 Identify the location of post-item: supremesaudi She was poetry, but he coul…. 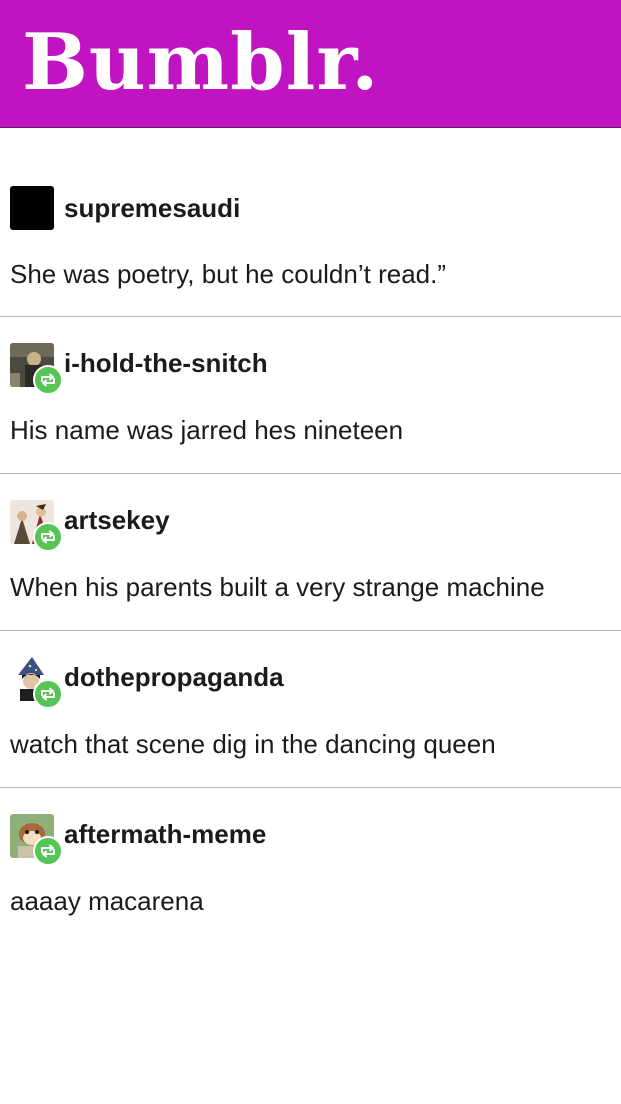
(310, 238).